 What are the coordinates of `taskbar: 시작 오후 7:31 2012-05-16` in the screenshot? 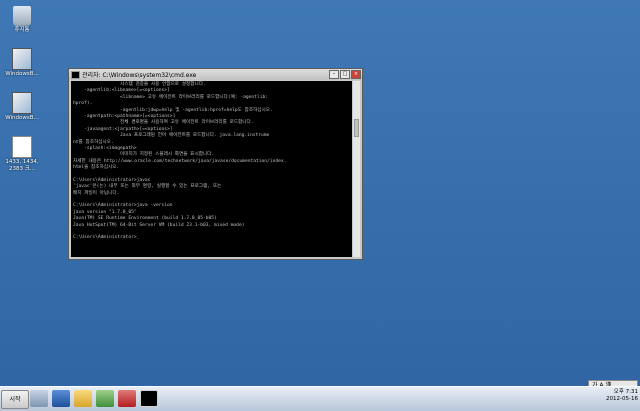 It's located at (320, 398).